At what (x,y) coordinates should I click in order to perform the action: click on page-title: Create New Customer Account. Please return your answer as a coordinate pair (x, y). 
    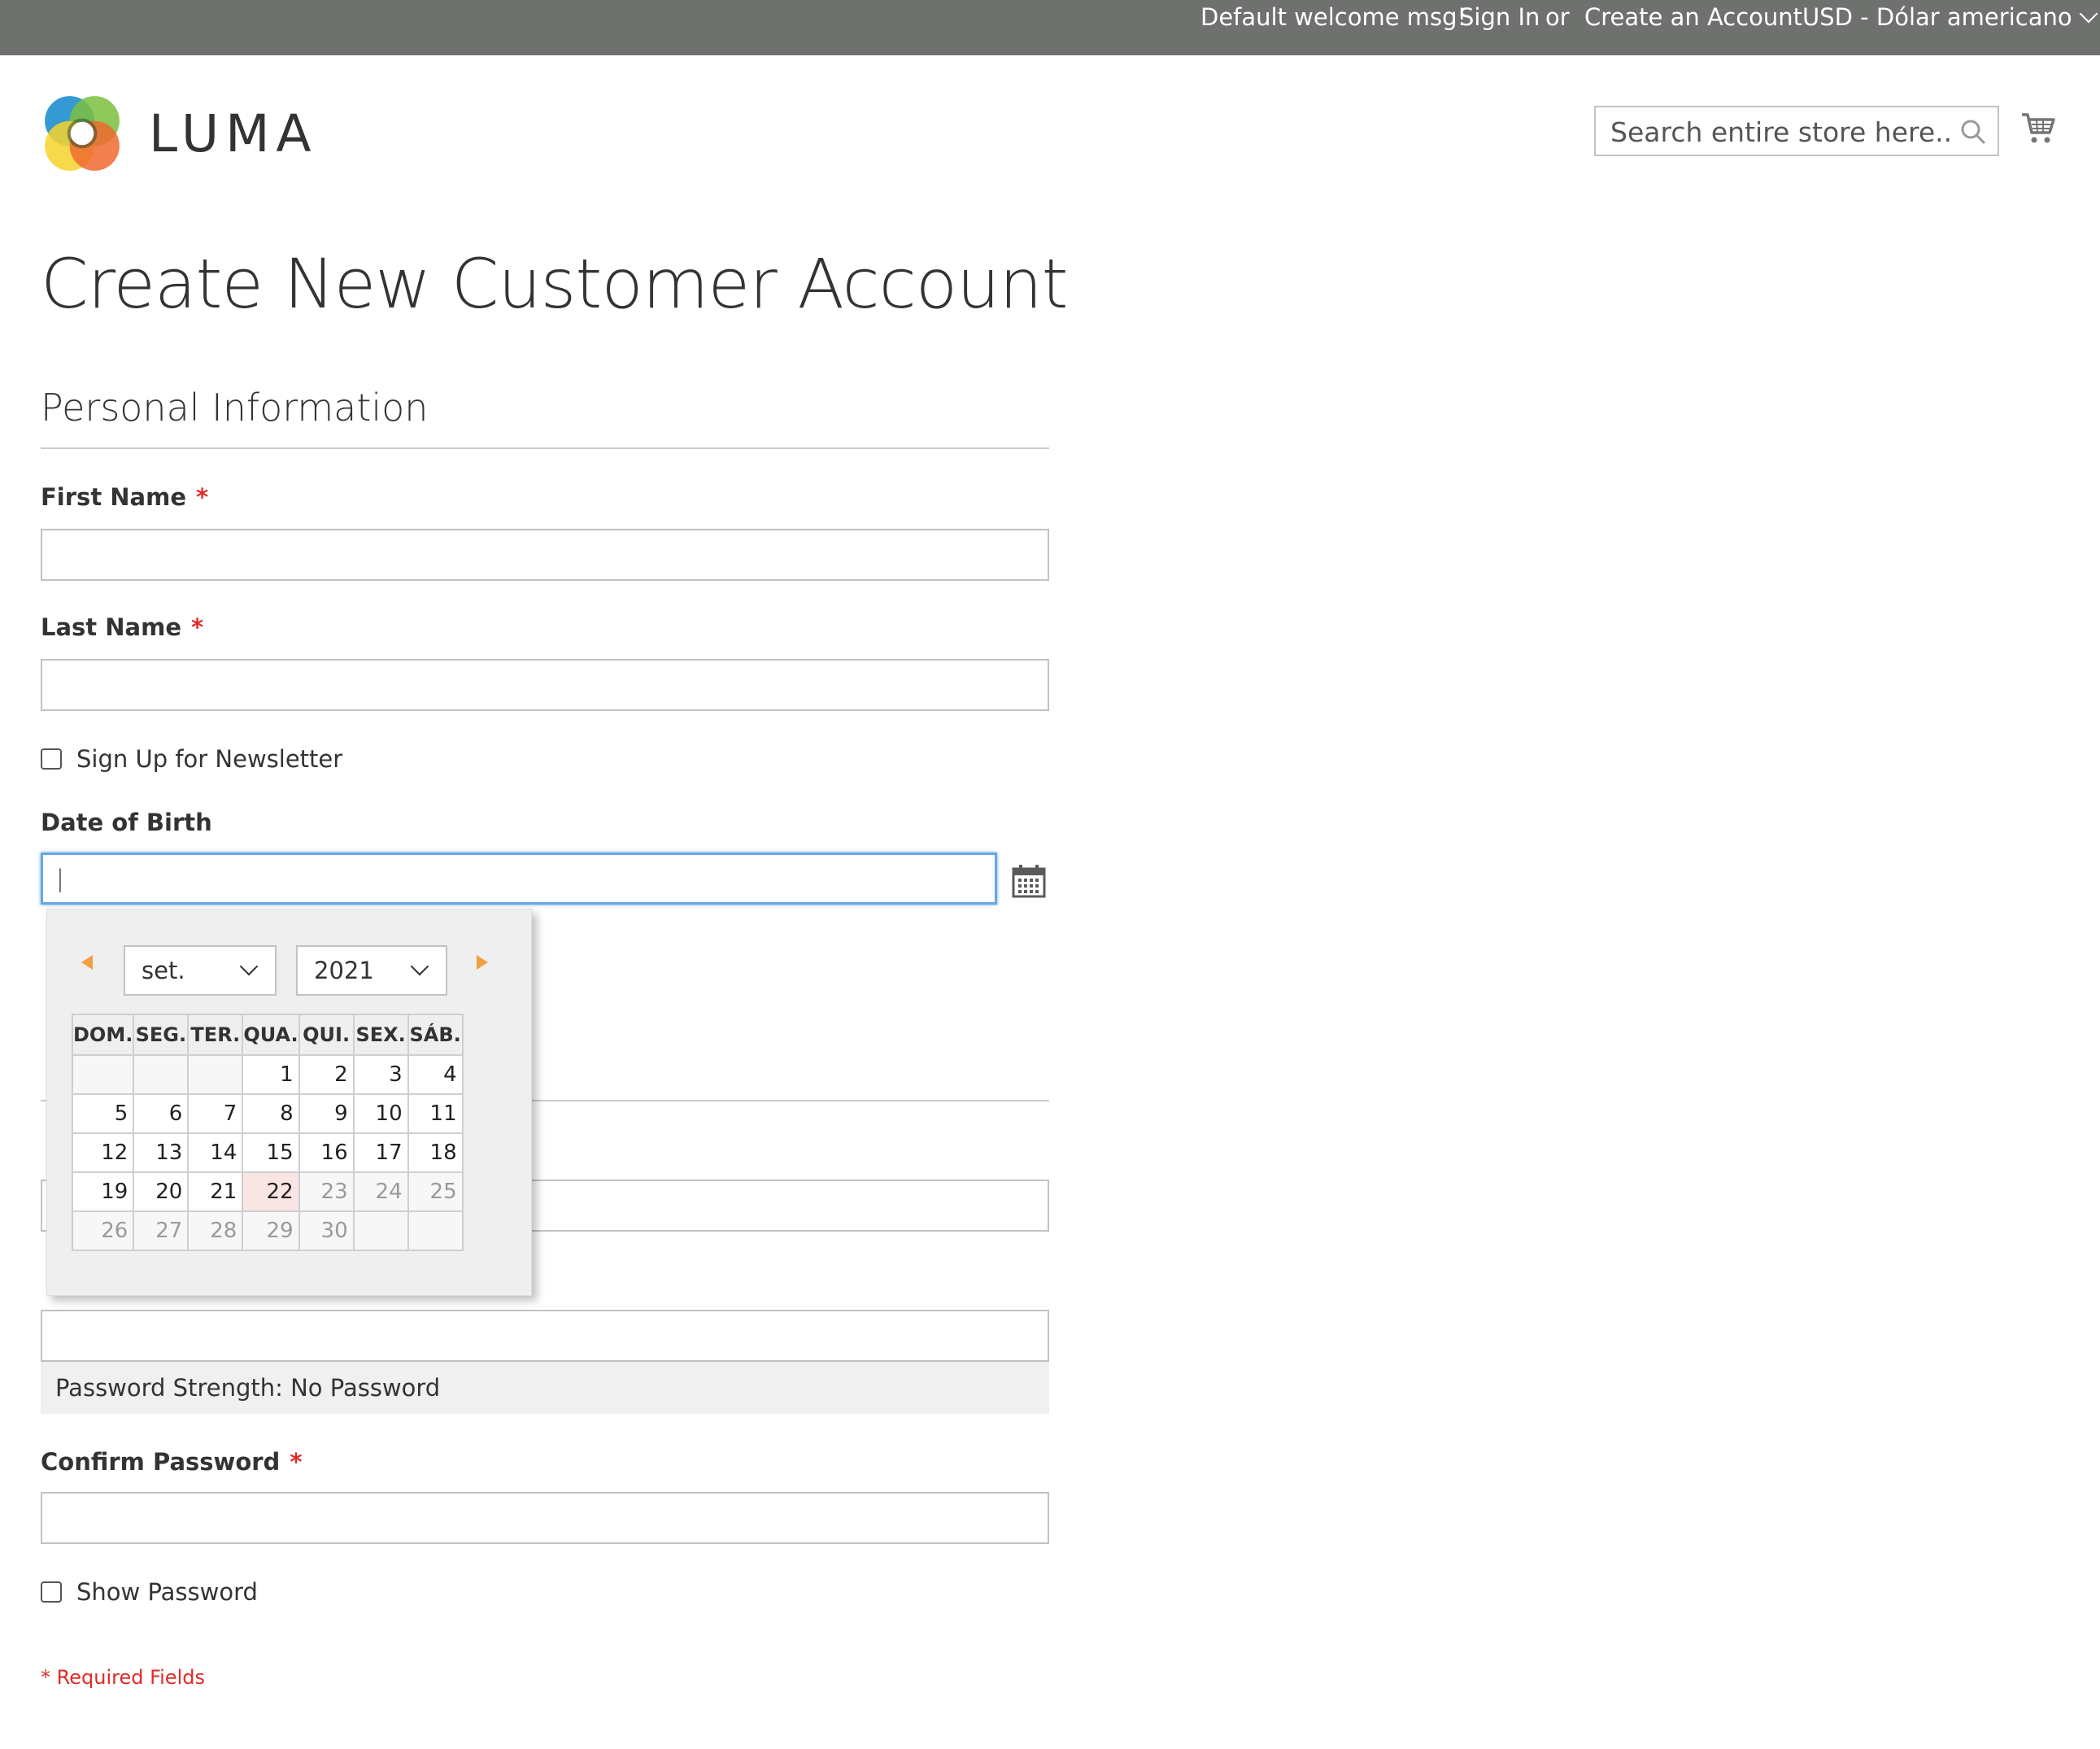
    Looking at the image, I should click on (555, 284).